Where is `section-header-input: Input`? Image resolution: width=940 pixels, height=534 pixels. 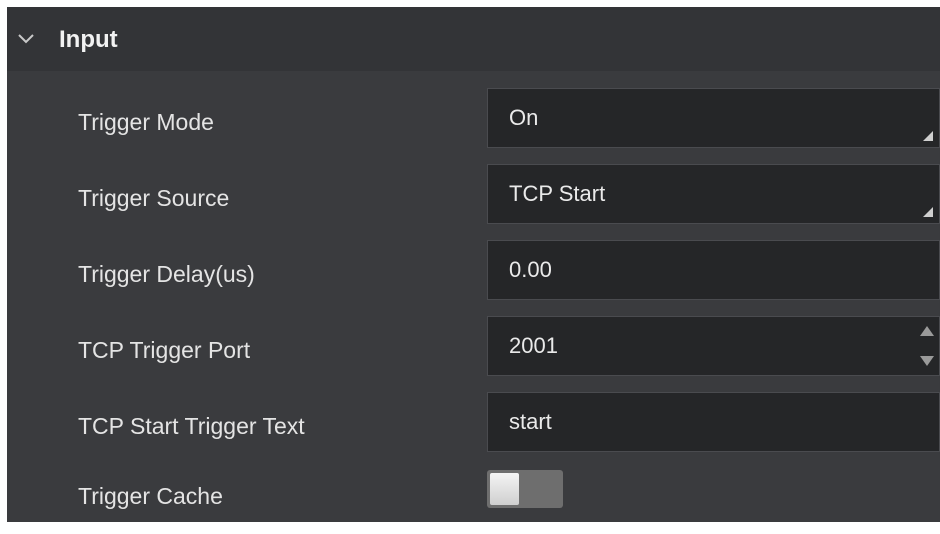
section-header-input: Input is located at coordinates (473, 39).